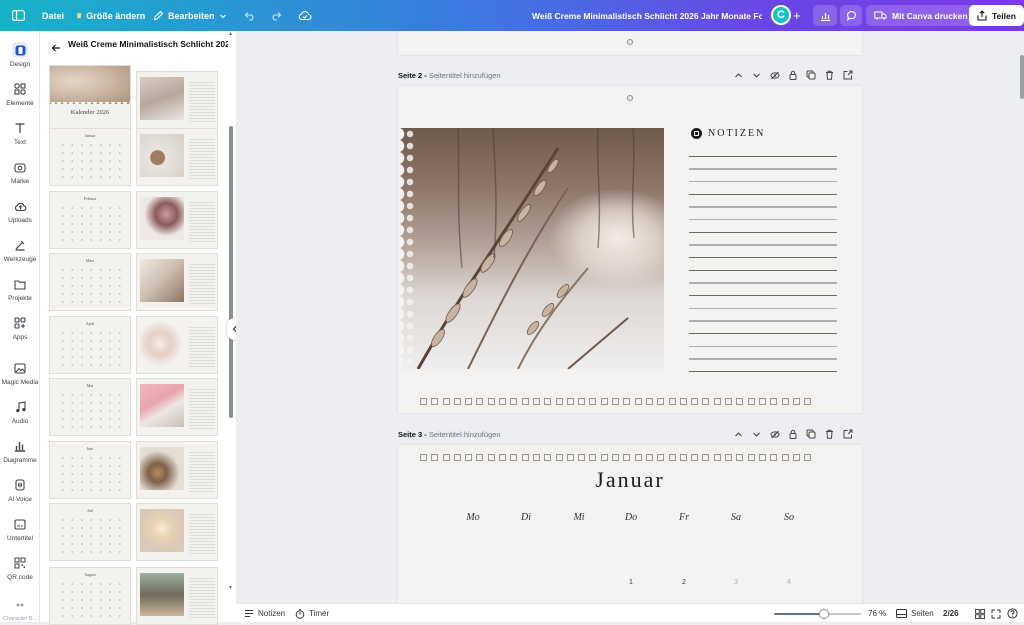 The image size is (1024, 625). I want to click on print-button: Mit Canva drucken, so click(921, 15).